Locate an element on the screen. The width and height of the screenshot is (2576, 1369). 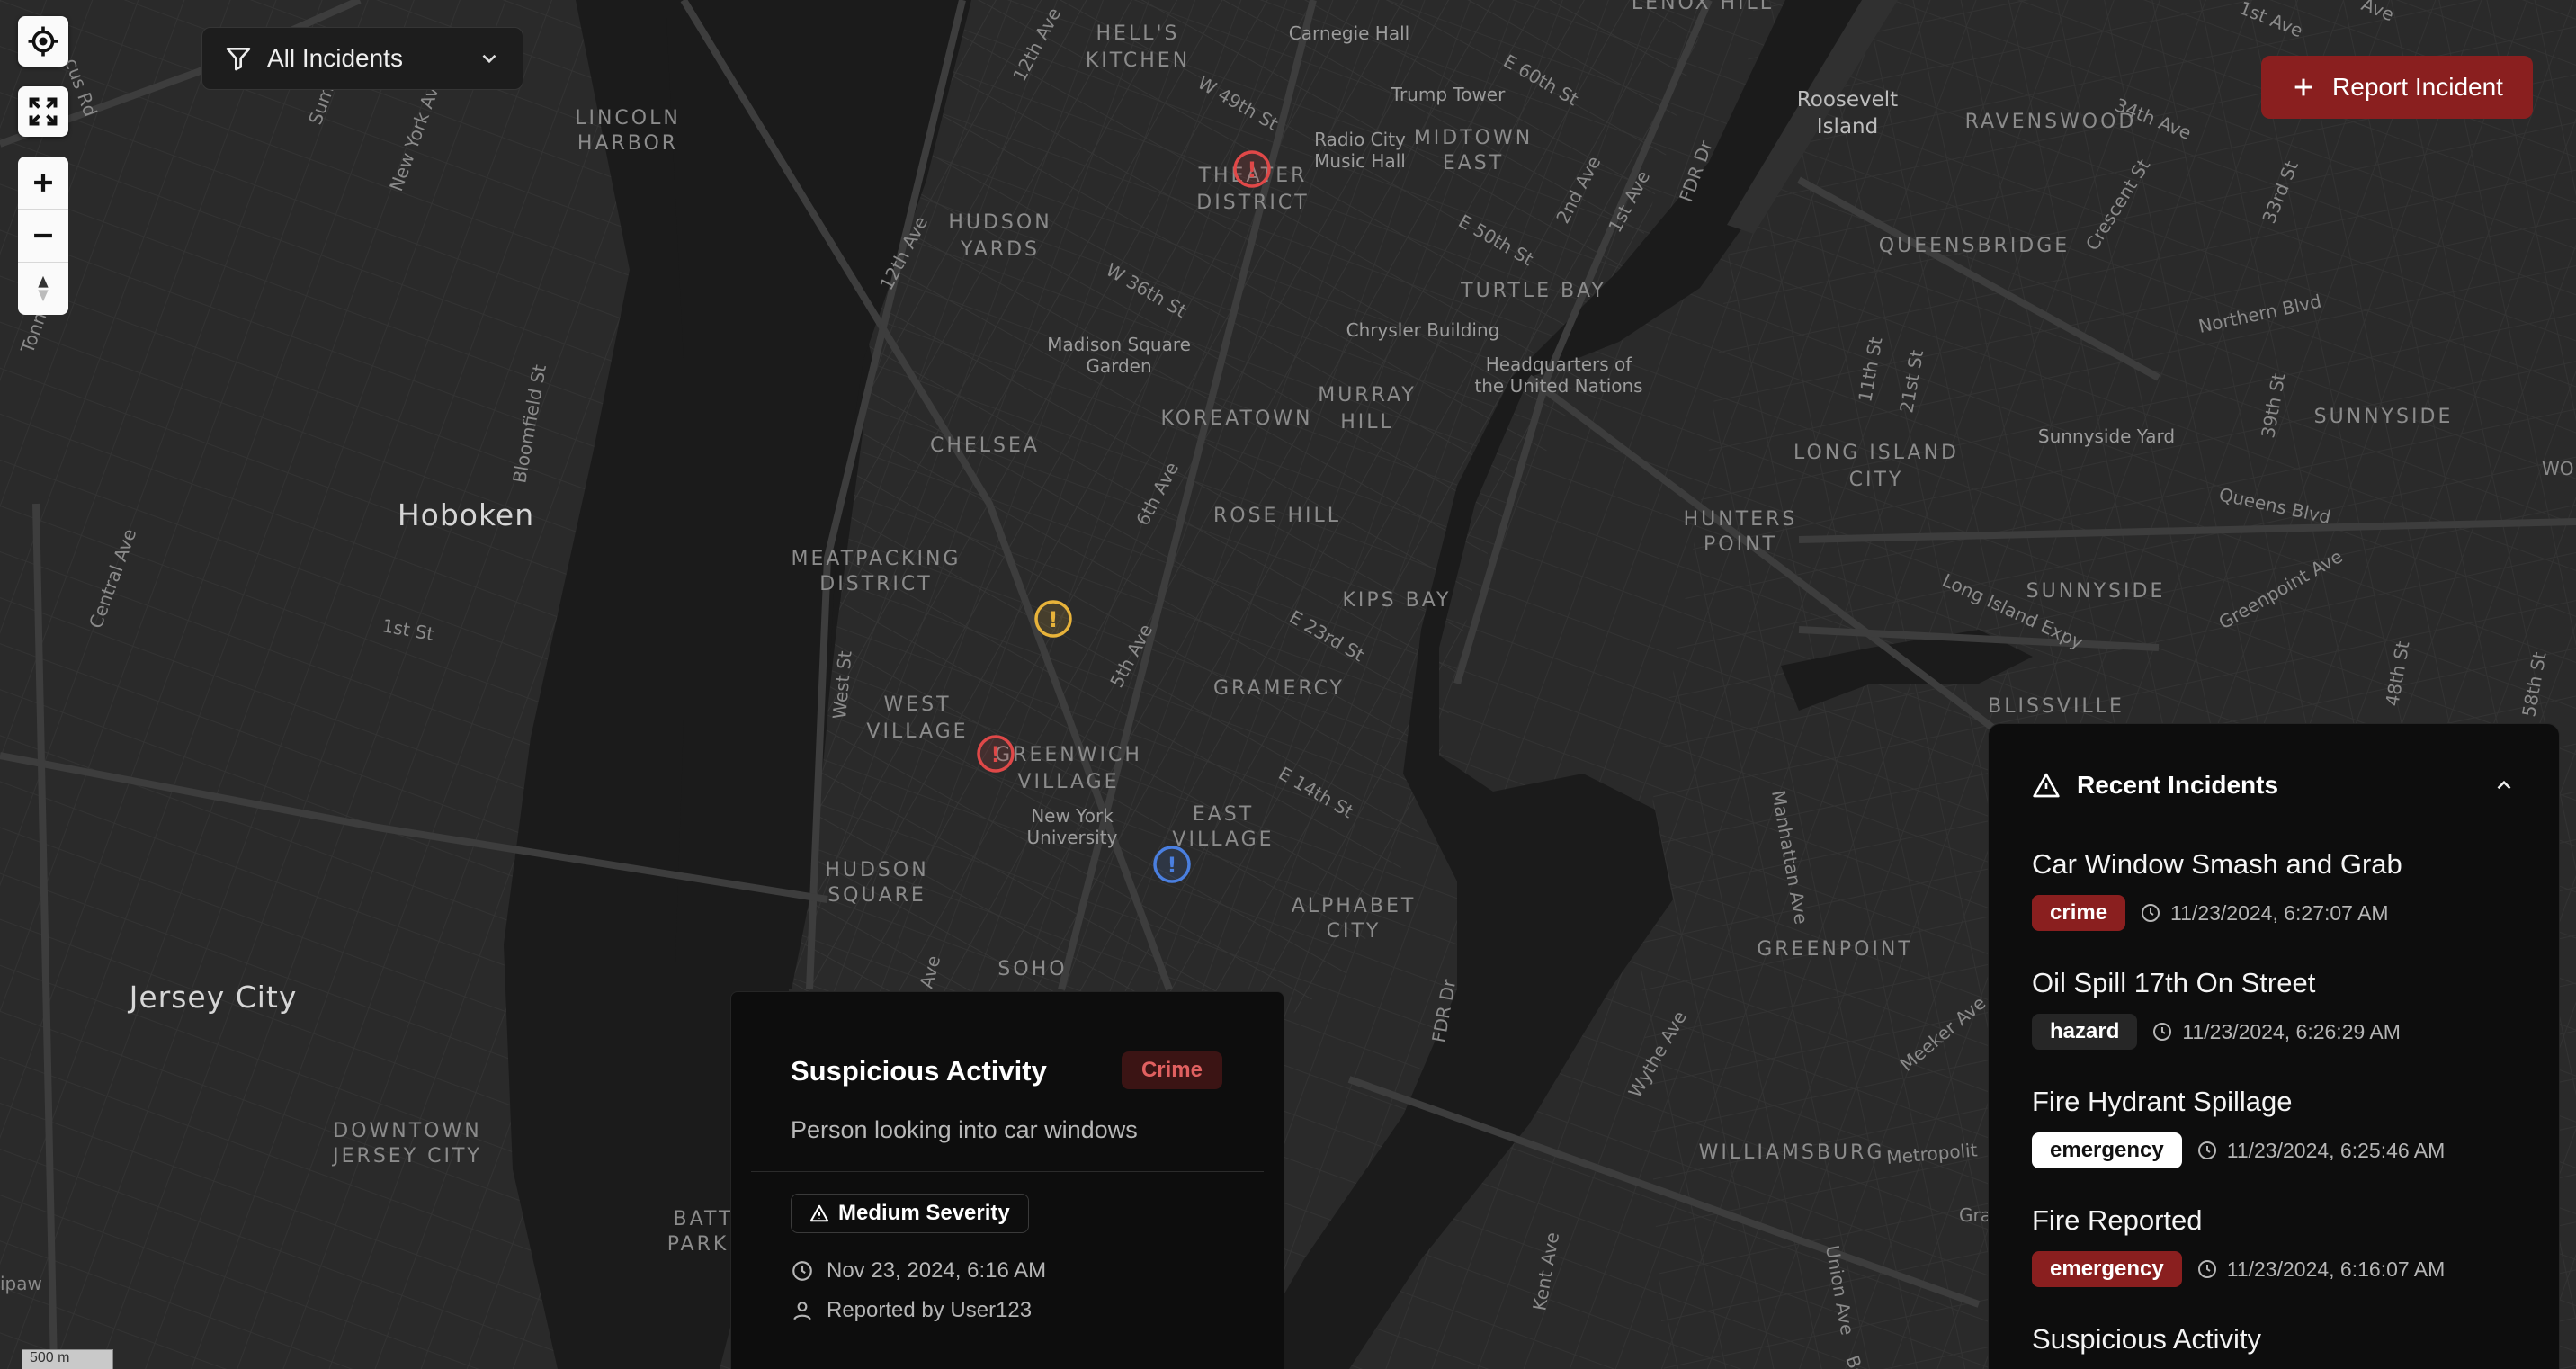
svg-text: POINT is located at coordinates (1740, 544).